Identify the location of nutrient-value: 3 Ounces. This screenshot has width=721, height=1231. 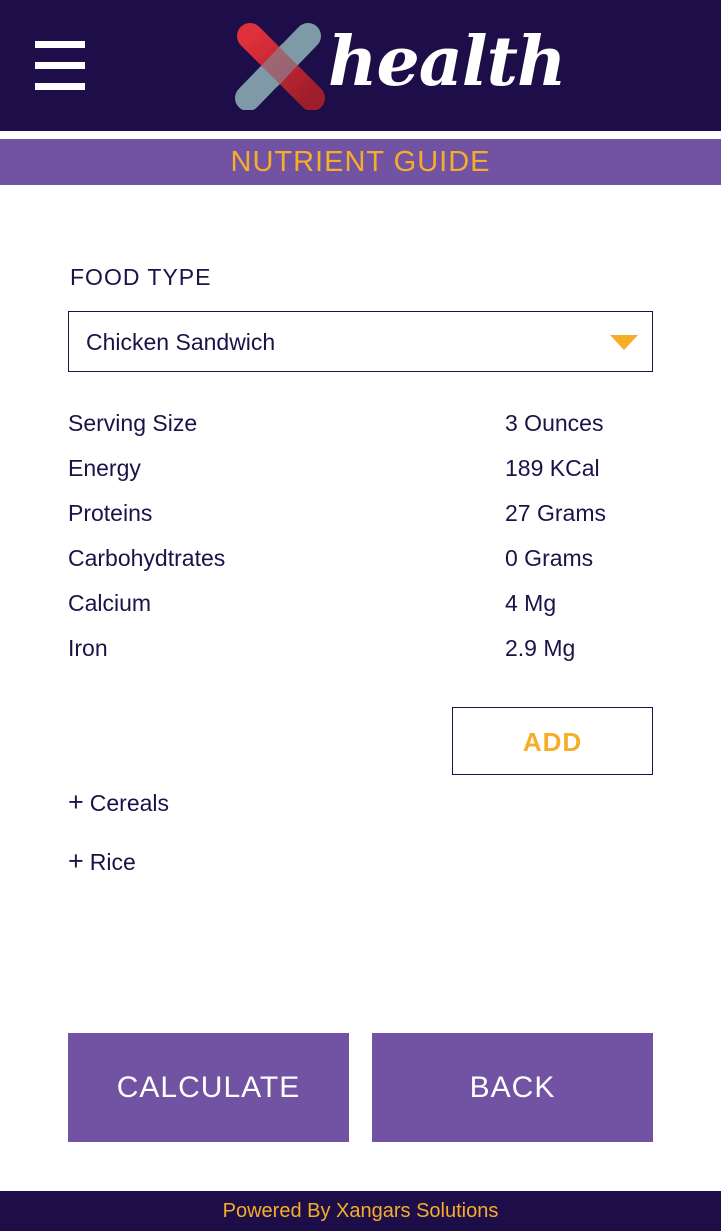
(554, 423).